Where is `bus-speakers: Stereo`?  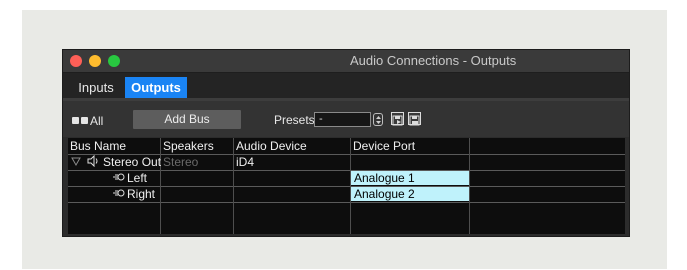
bus-speakers: Stereo is located at coordinates (180, 162).